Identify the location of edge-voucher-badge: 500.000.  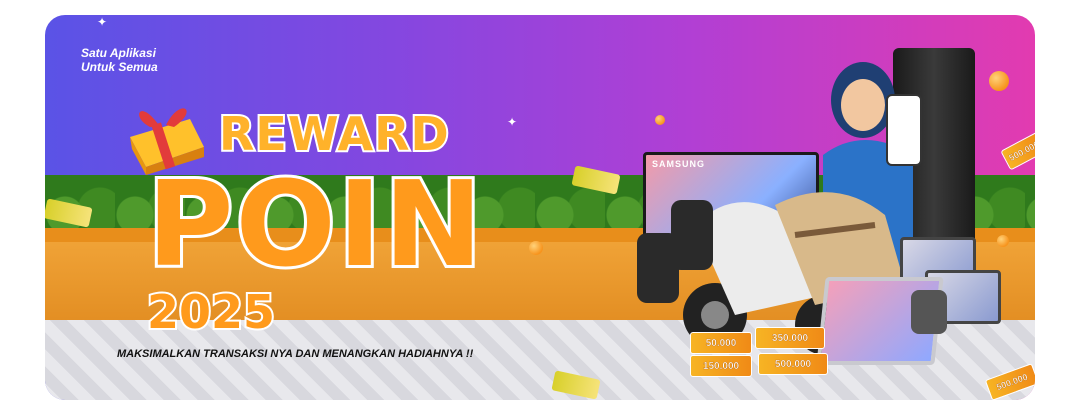
(1017, 151).